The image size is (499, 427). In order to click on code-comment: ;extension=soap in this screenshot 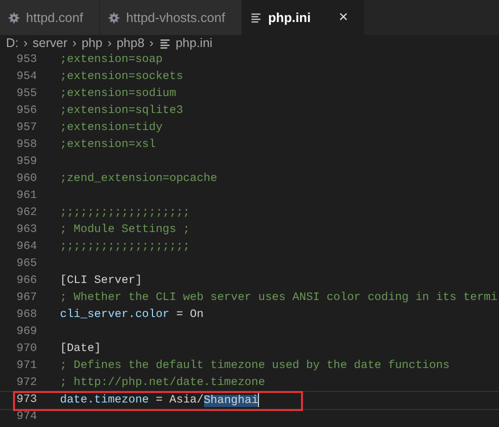, I will do `click(111, 60)`.